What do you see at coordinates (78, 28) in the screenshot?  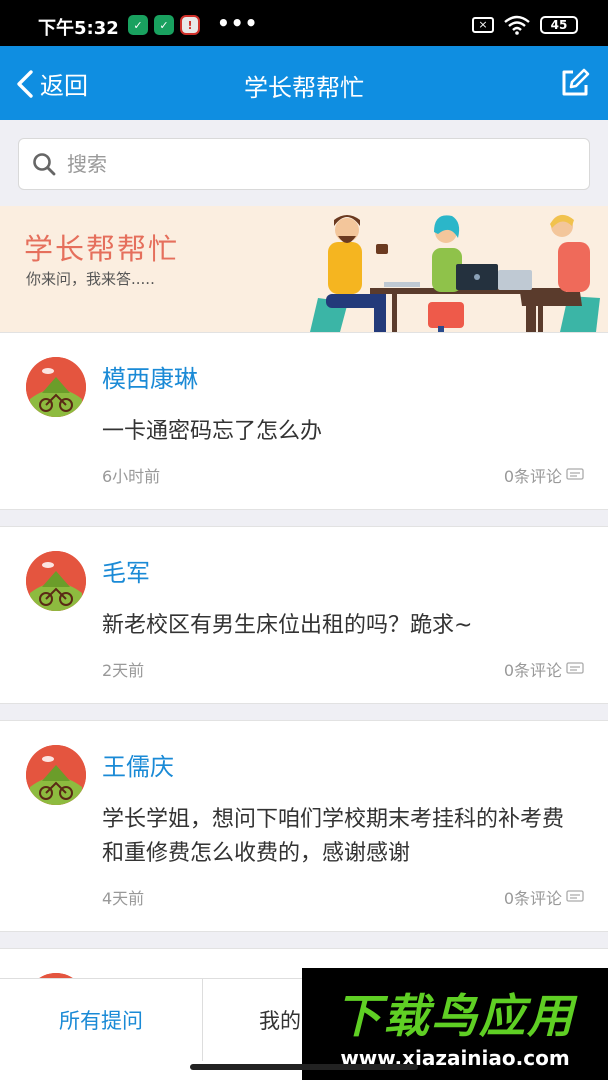 I see `status-time: 下午5:32` at bounding box center [78, 28].